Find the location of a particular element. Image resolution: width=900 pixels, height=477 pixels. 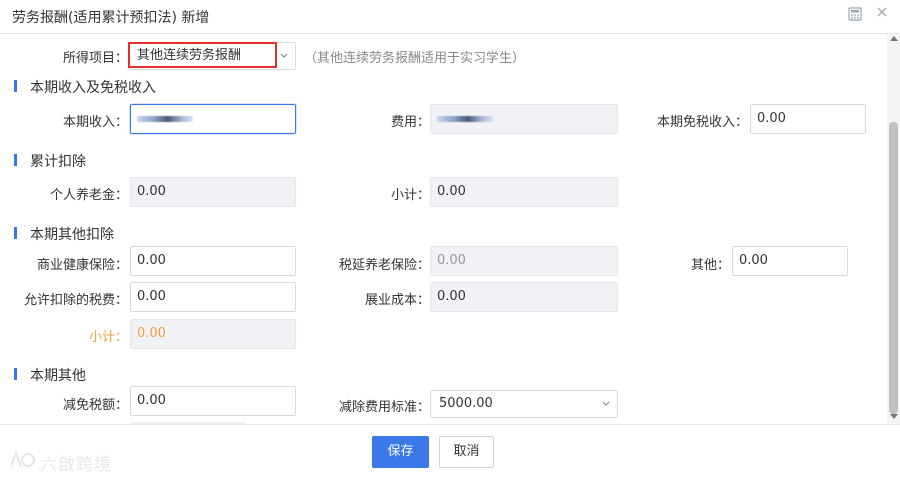

calculator-icon is located at coordinates (855, 16).